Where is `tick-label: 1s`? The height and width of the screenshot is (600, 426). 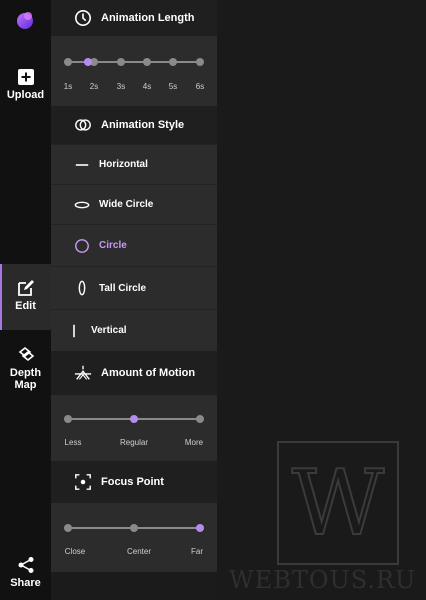 tick-label: 1s is located at coordinates (68, 86).